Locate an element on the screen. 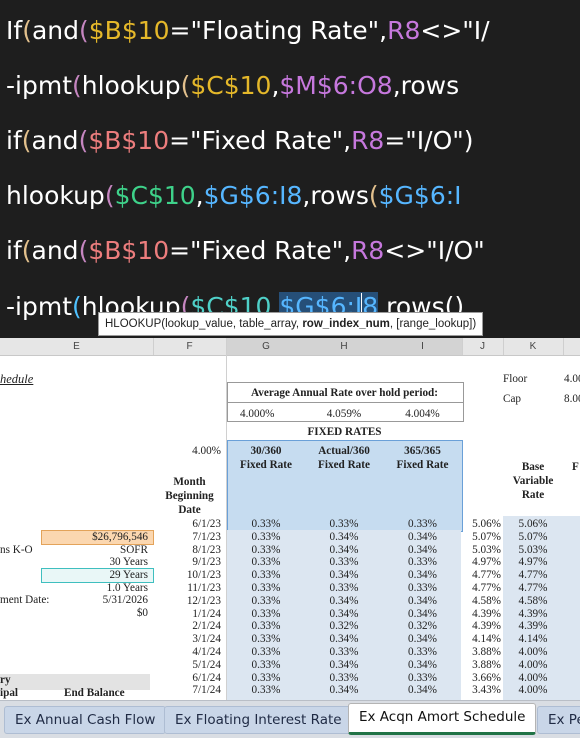 The height and width of the screenshot is (738, 580). column-header-g: G is located at coordinates (266, 346).